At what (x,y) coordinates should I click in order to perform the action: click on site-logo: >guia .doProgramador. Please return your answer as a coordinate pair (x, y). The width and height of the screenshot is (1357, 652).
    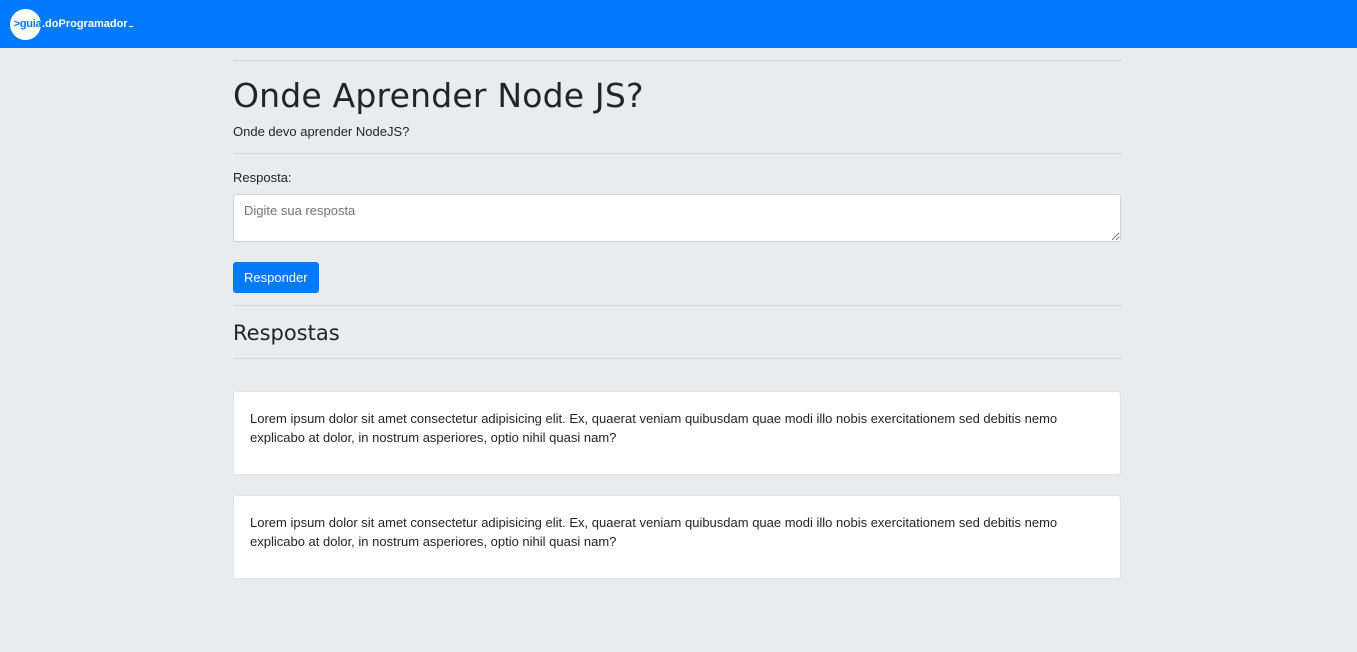
    Looking at the image, I should click on (71, 24).